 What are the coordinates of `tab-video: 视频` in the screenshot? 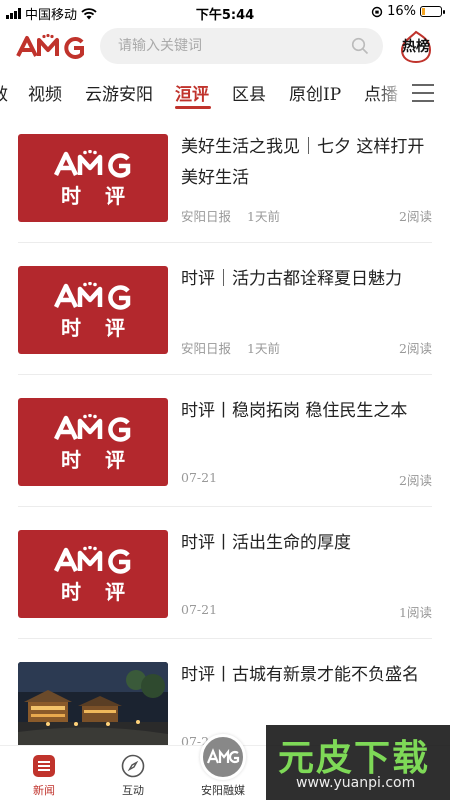 It's located at (45, 92).